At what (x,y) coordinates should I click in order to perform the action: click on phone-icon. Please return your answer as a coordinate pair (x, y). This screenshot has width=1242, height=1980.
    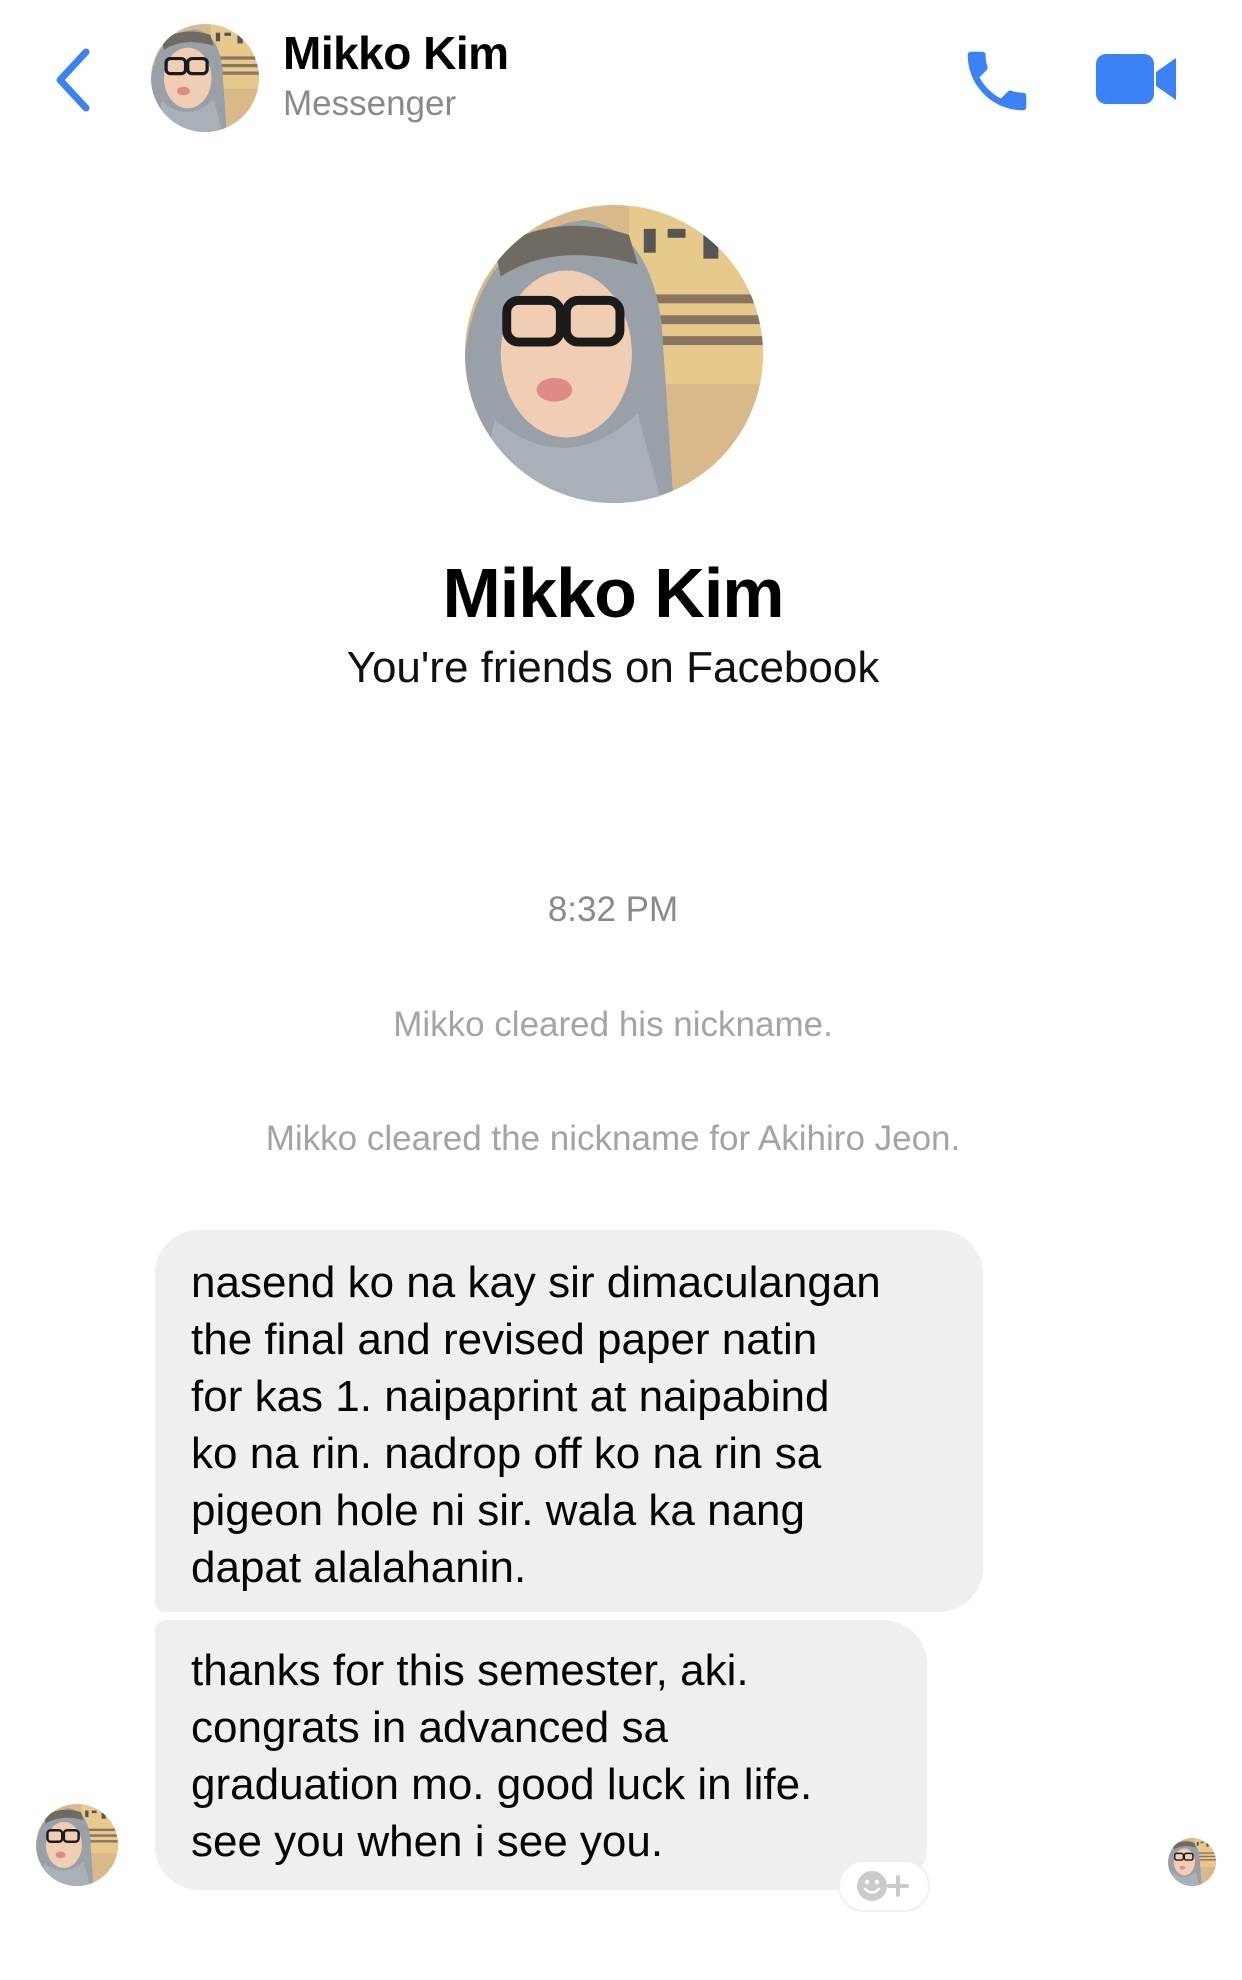
    Looking at the image, I should click on (997, 81).